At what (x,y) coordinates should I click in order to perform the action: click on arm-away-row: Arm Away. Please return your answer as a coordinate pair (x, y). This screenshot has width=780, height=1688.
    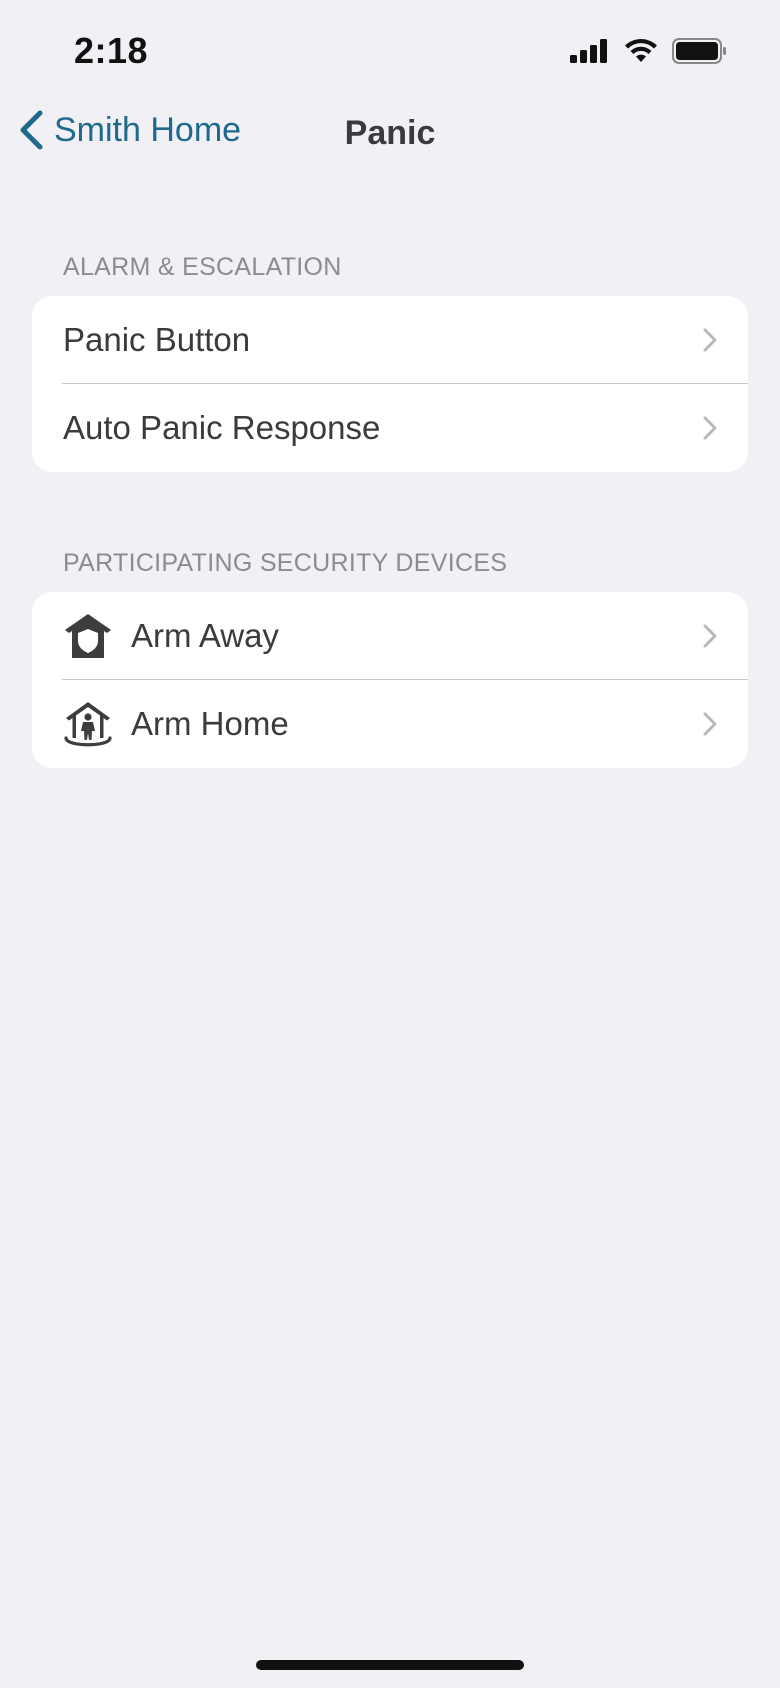
    Looking at the image, I should click on (390, 636).